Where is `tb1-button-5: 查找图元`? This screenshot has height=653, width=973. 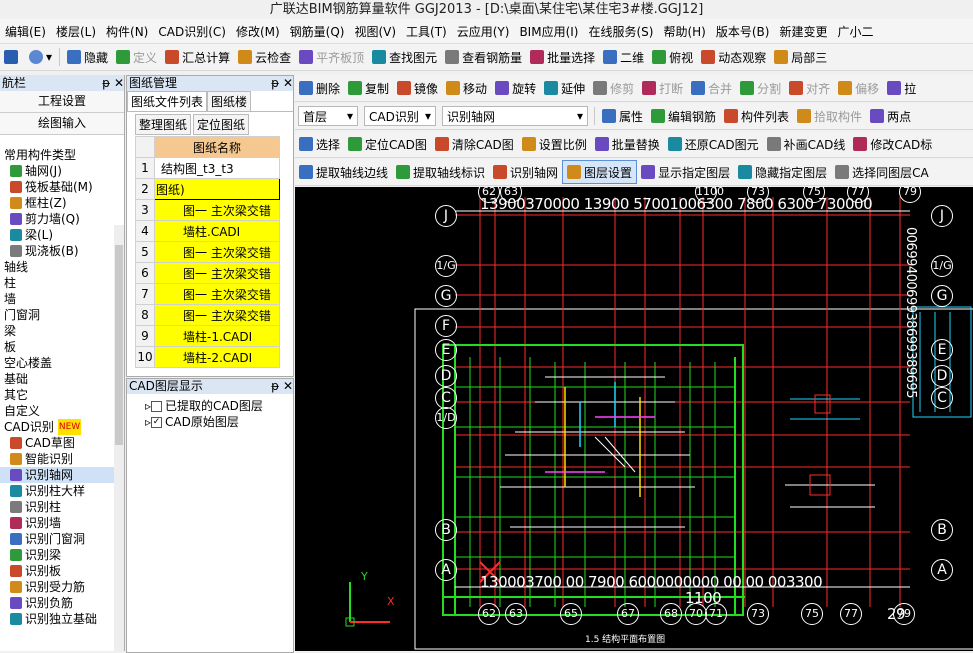 tb1-button-5: 查找图元 is located at coordinates (404, 57).